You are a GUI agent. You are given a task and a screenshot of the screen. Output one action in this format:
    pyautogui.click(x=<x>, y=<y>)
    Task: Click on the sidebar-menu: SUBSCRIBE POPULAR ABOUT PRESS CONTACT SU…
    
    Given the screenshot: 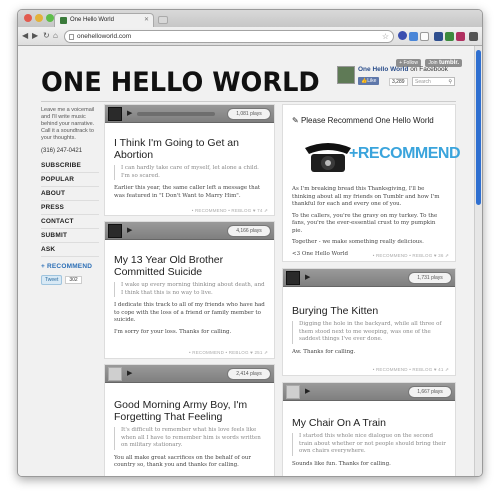 What is the action you would take?
    pyautogui.click(x=70, y=216)
    